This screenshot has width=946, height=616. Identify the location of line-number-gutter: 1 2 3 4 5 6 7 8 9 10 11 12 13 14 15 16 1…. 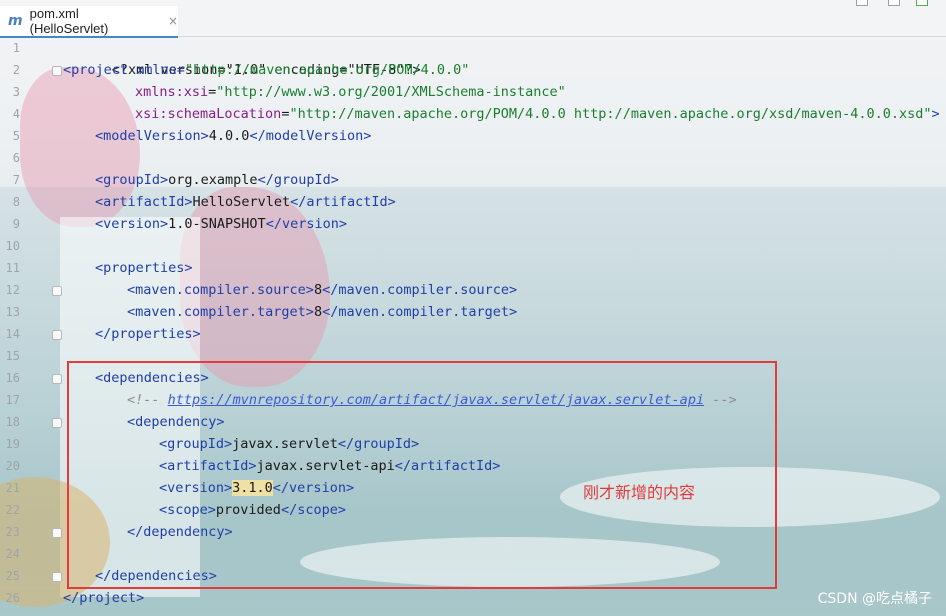
(20, 326).